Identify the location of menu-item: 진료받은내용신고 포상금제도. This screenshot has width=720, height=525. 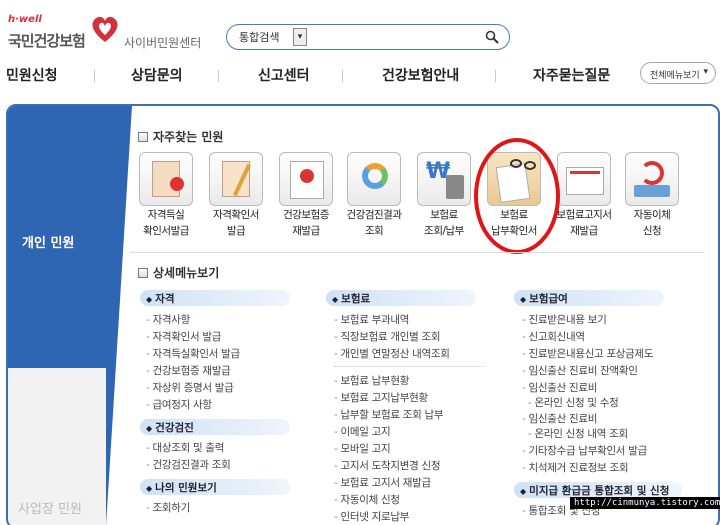
(588, 353).